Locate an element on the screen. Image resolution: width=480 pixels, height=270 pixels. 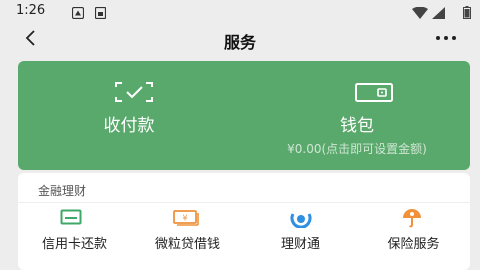
licaitong-button: 理财通 is located at coordinates (300, 236).